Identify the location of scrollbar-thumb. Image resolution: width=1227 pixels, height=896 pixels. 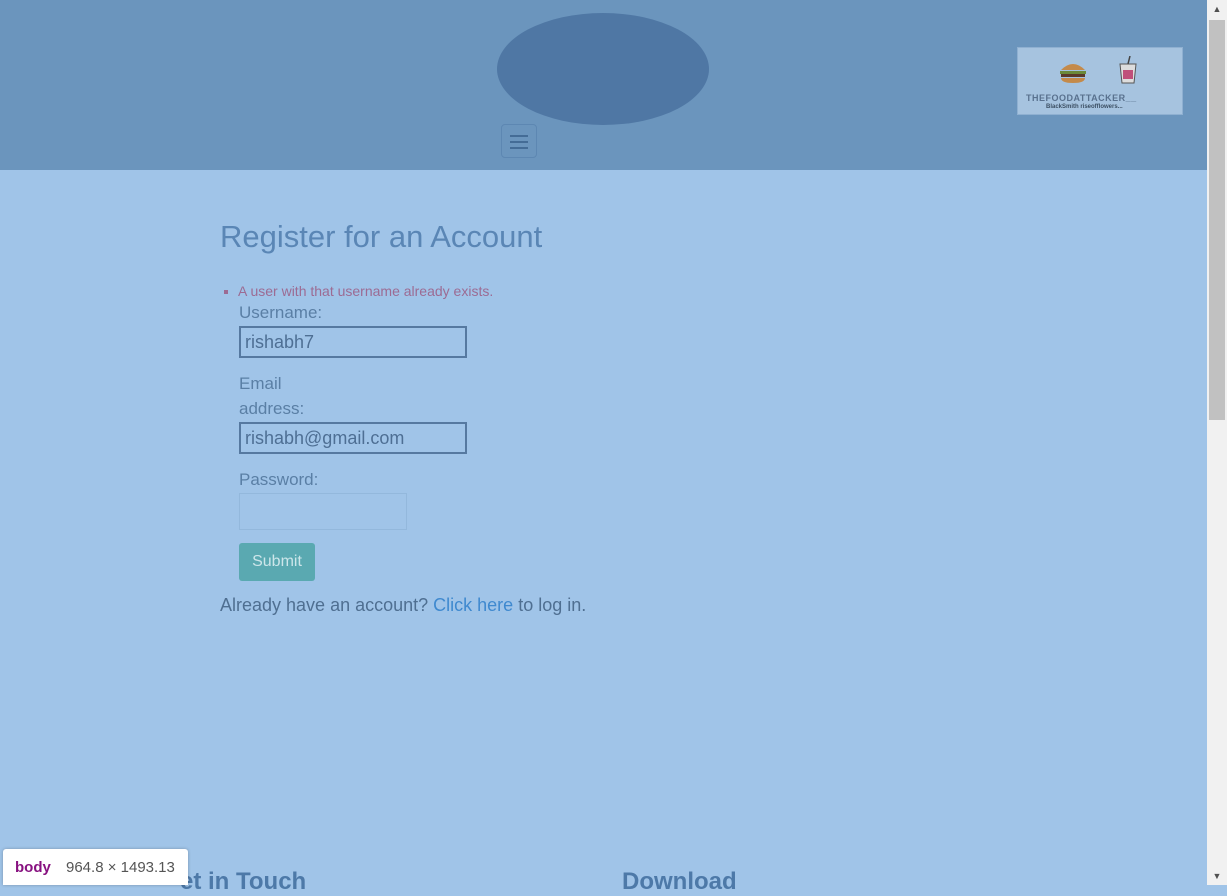
(1217, 220).